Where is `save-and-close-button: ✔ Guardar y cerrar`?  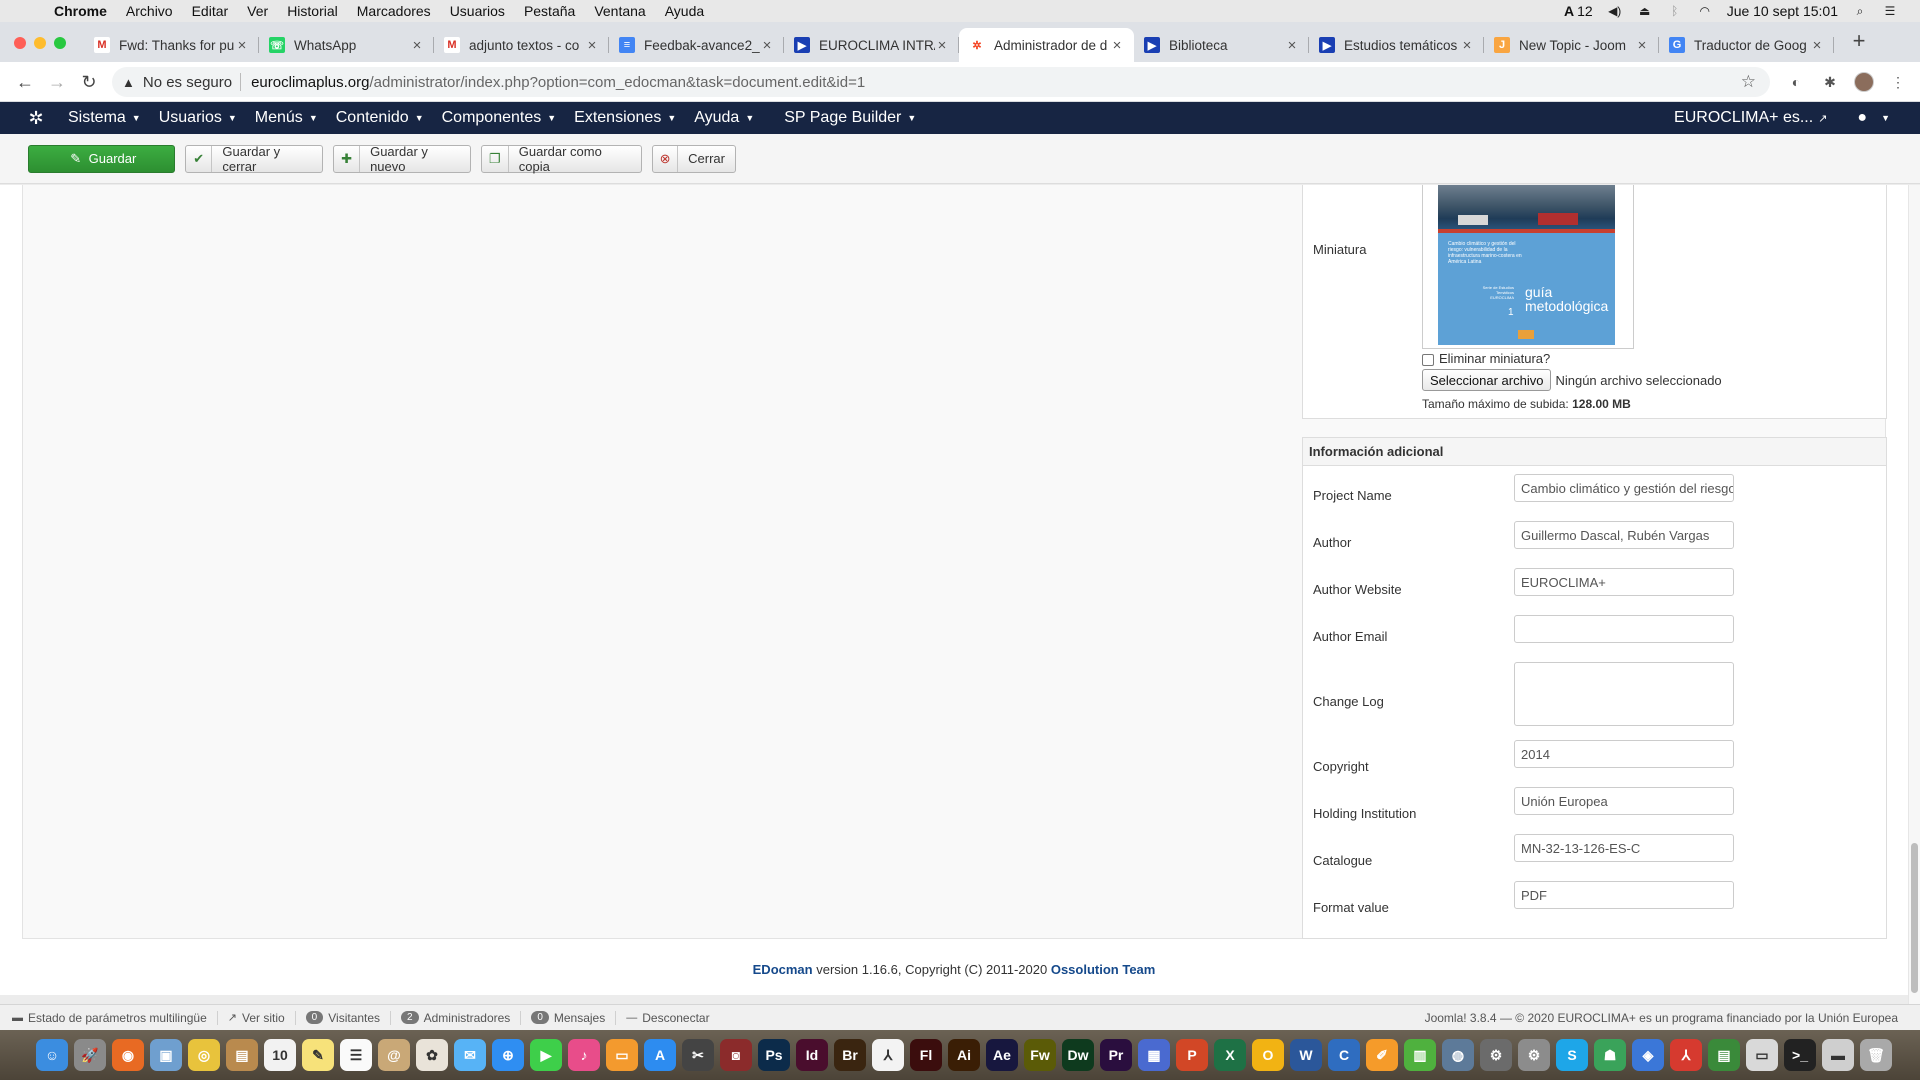 save-and-close-button: ✔ Guardar y cerrar is located at coordinates (254, 159).